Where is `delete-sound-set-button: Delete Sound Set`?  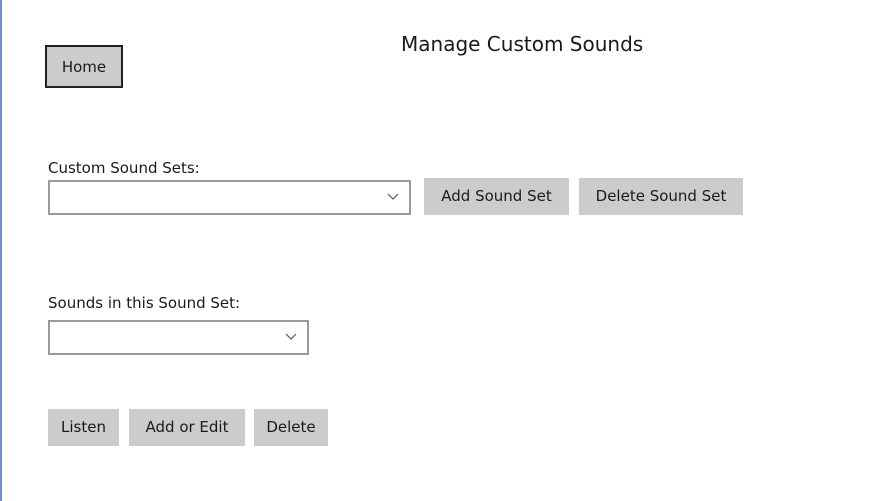 delete-sound-set-button: Delete Sound Set is located at coordinates (661, 196).